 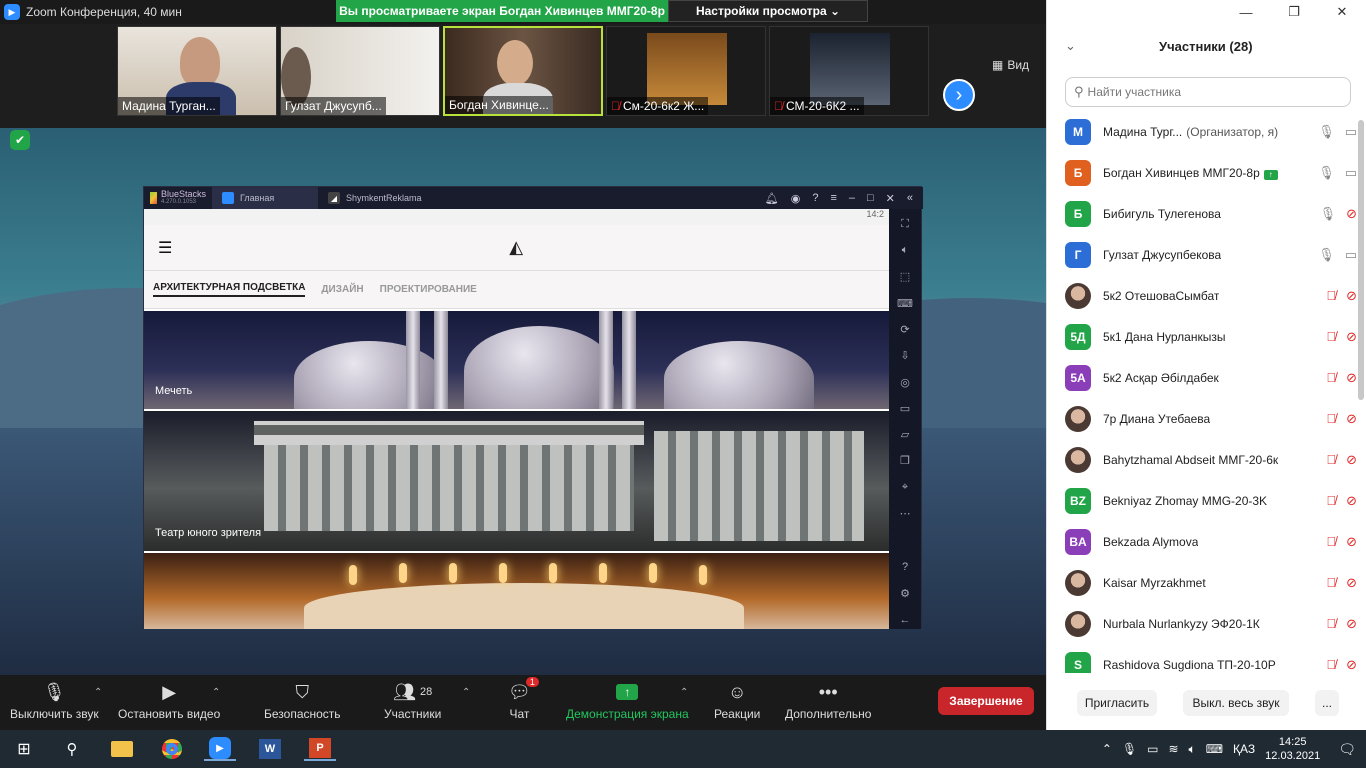 What do you see at coordinates (1236, 703) in the screenshot?
I see `mute-all-button: Выкл. весь звук` at bounding box center [1236, 703].